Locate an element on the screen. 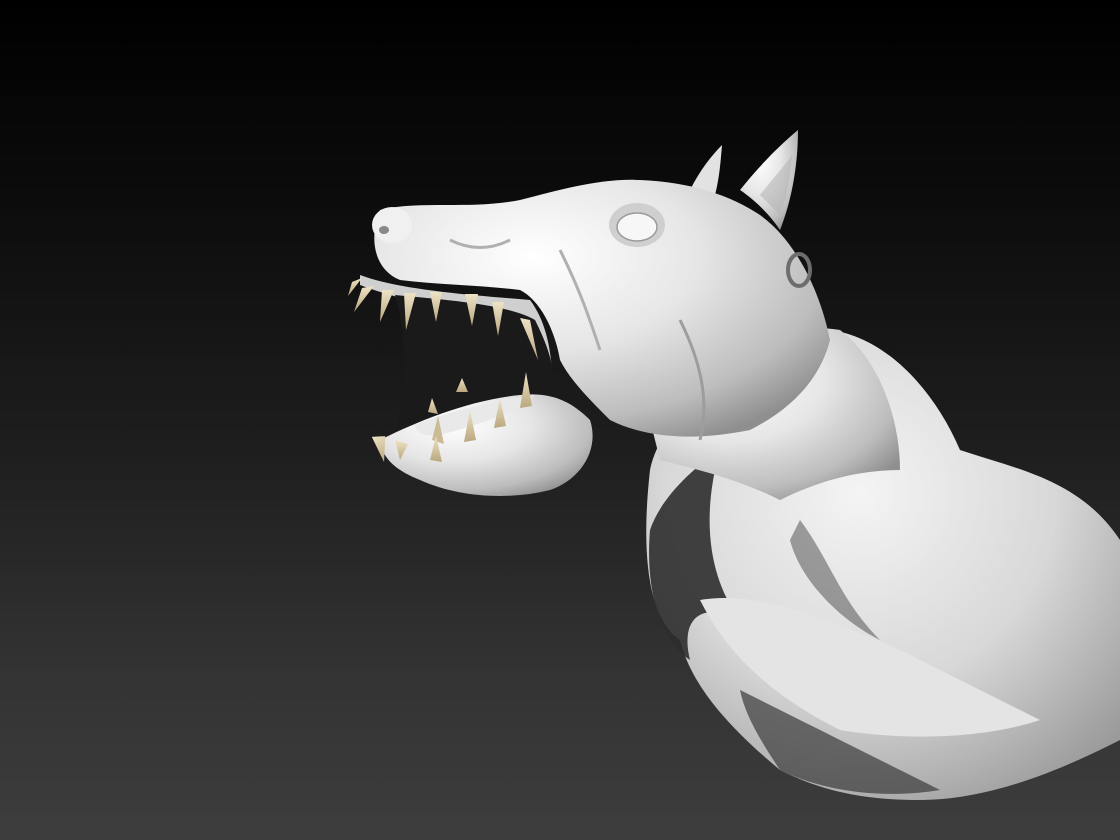 This screenshot has width=1120, height=840. nose is located at coordinates (392, 225).